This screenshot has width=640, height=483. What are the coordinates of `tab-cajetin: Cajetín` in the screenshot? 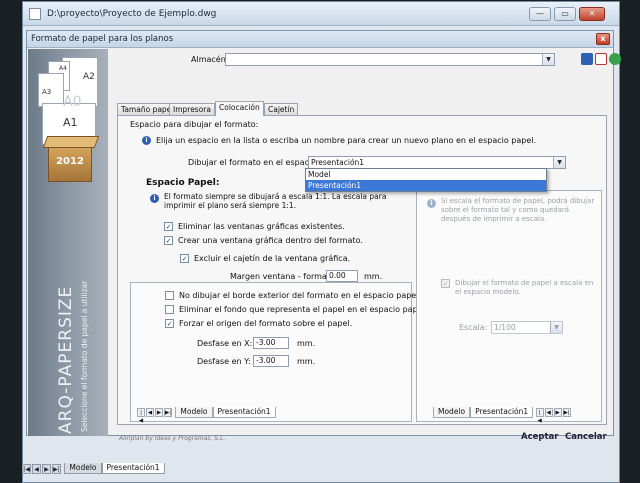 It's located at (281, 109).